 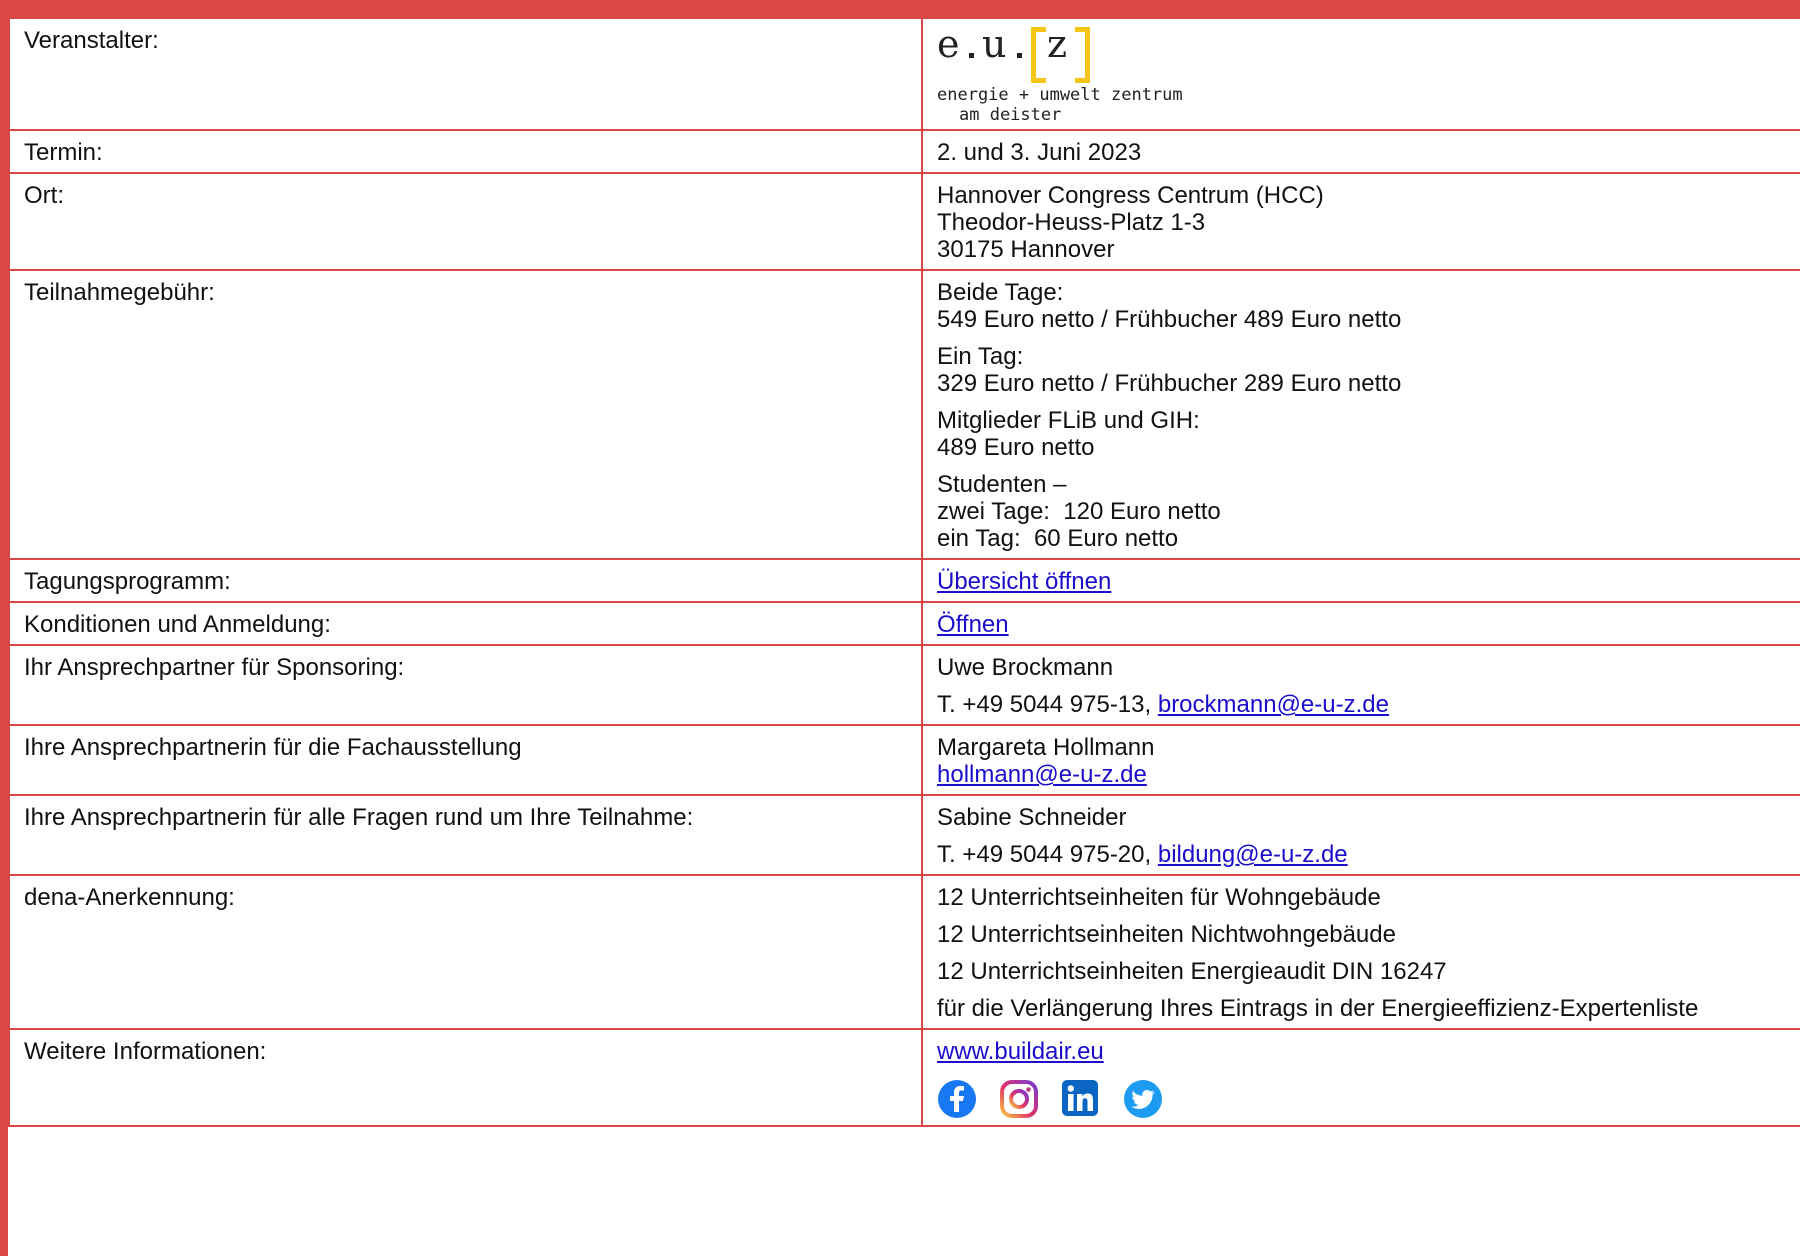 What do you see at coordinates (1042, 774) in the screenshot?
I see `fachausstellung-email-link: hollmann@e-u-z.de` at bounding box center [1042, 774].